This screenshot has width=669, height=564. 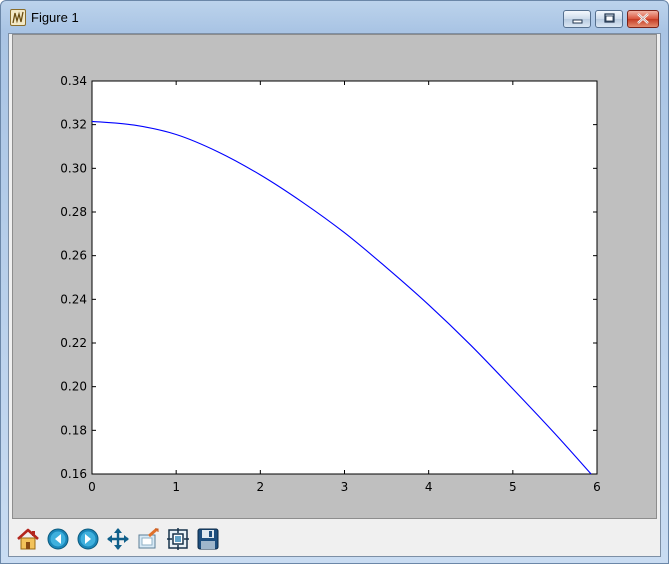 I want to click on minimize-button, so click(x=577, y=19).